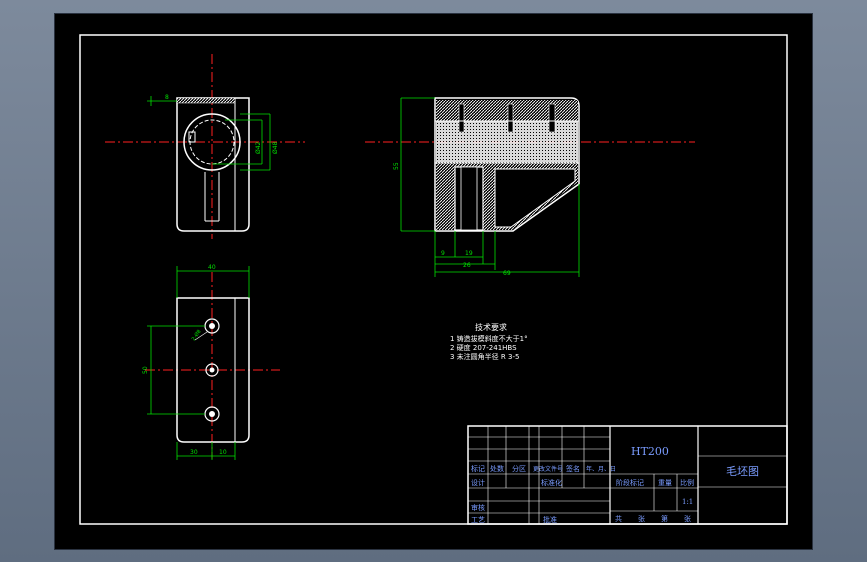 Image resolution: width=867 pixels, height=562 pixels. Describe the element at coordinates (507, 273) in the screenshot. I see `dim-side-overall: 69` at that location.